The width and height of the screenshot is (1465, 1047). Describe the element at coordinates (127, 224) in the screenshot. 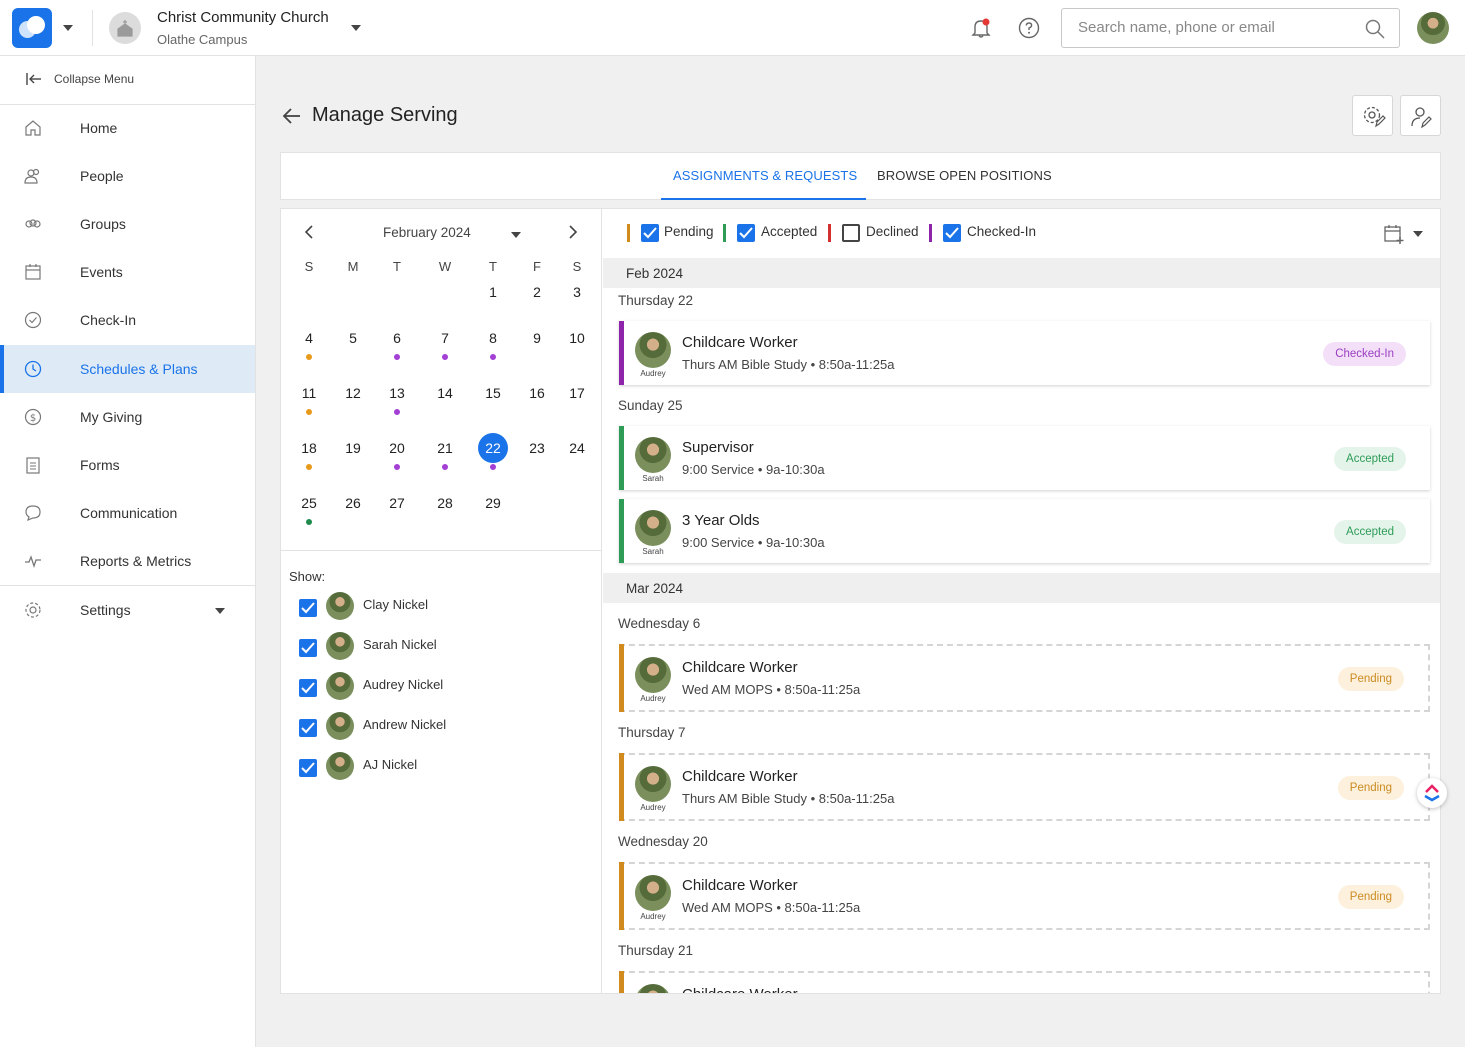

I see `sidebar-item-groups: Groups` at that location.